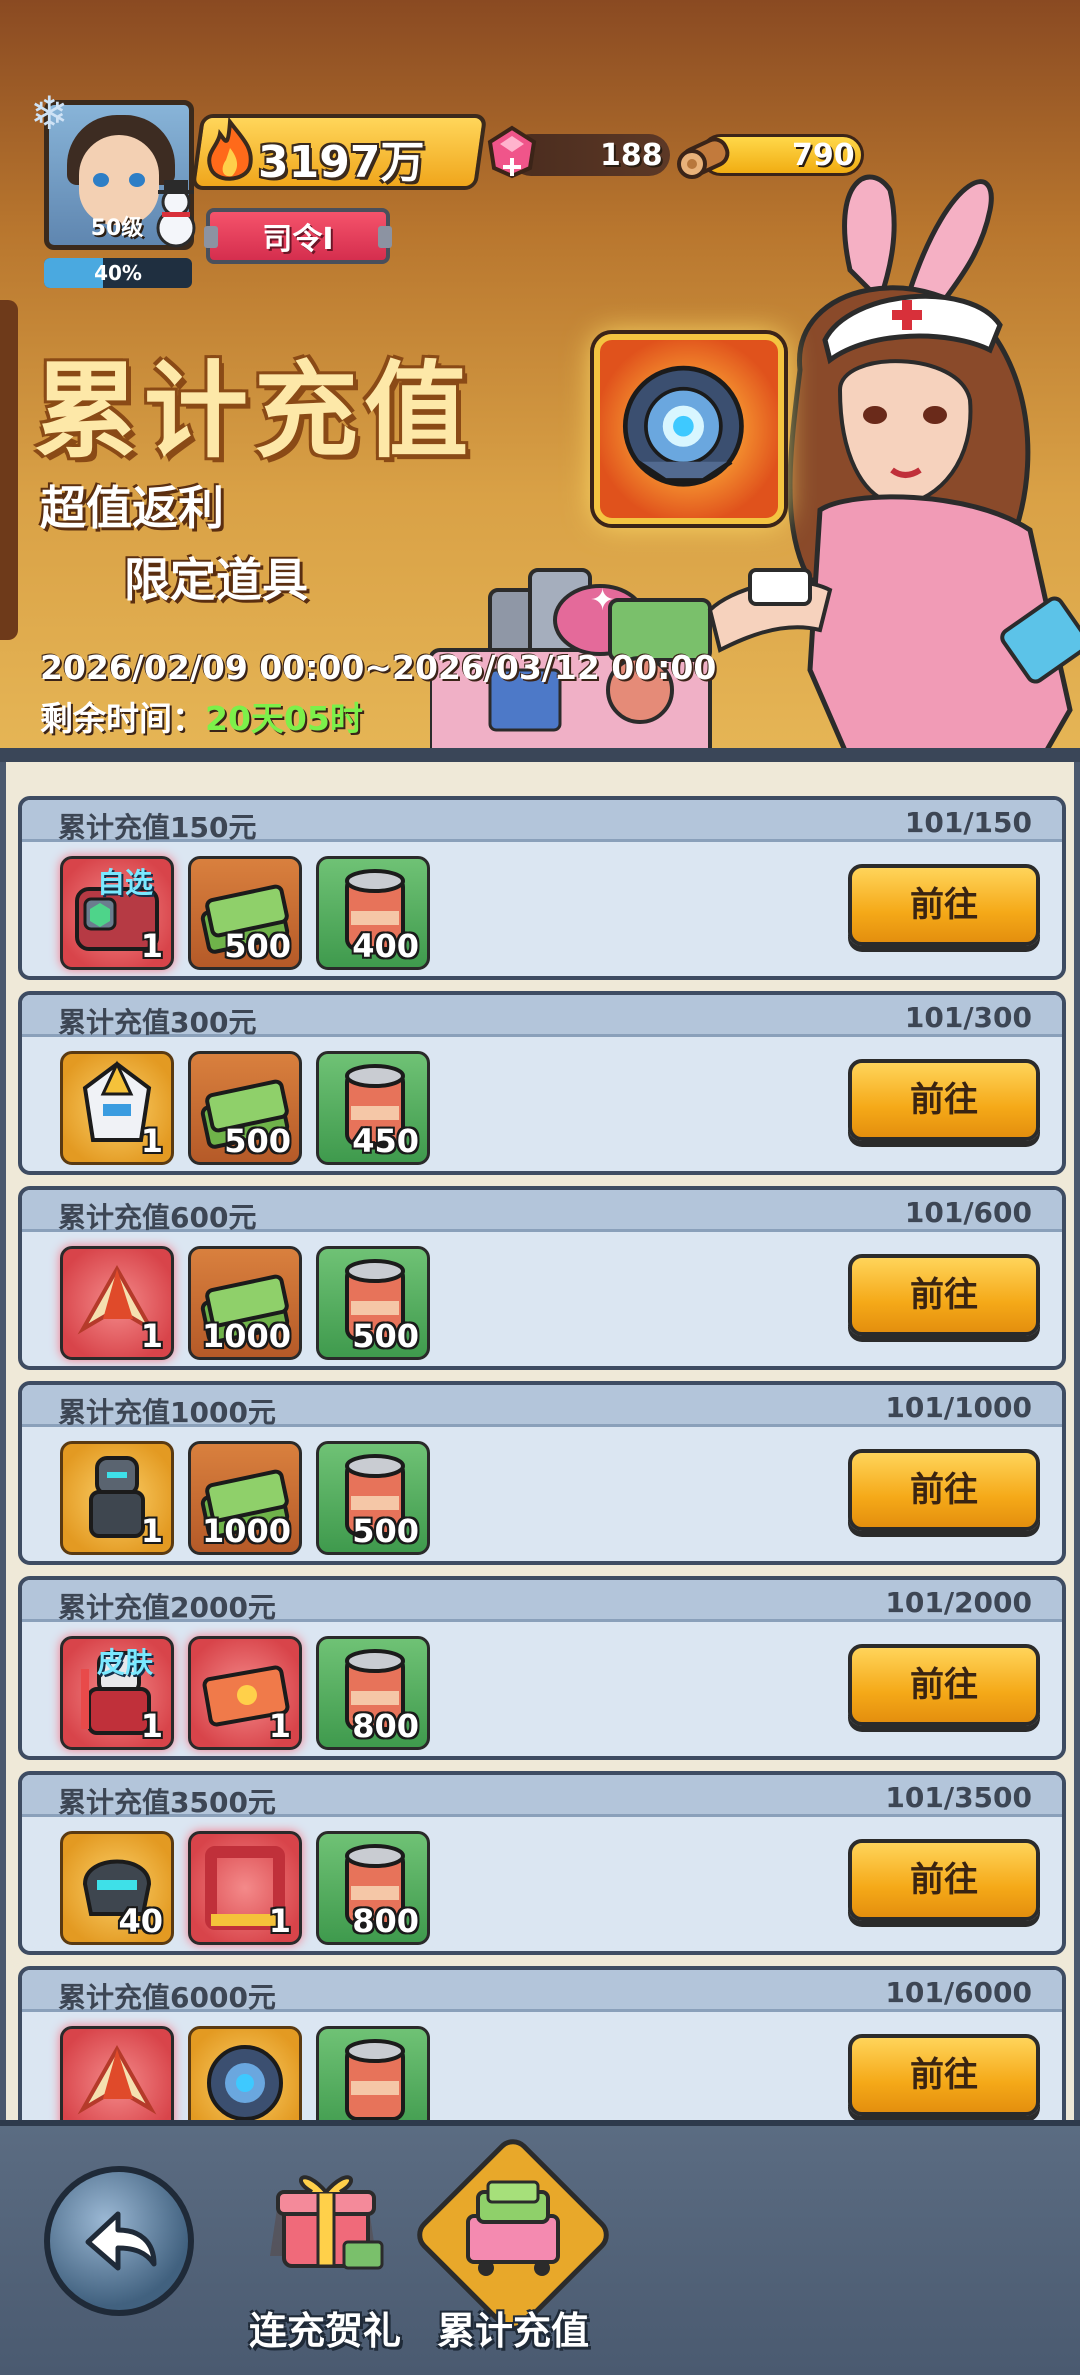 The image size is (1080, 2375). What do you see at coordinates (117, 1888) in the screenshot?
I see `reward-item-slot: 40` at bounding box center [117, 1888].